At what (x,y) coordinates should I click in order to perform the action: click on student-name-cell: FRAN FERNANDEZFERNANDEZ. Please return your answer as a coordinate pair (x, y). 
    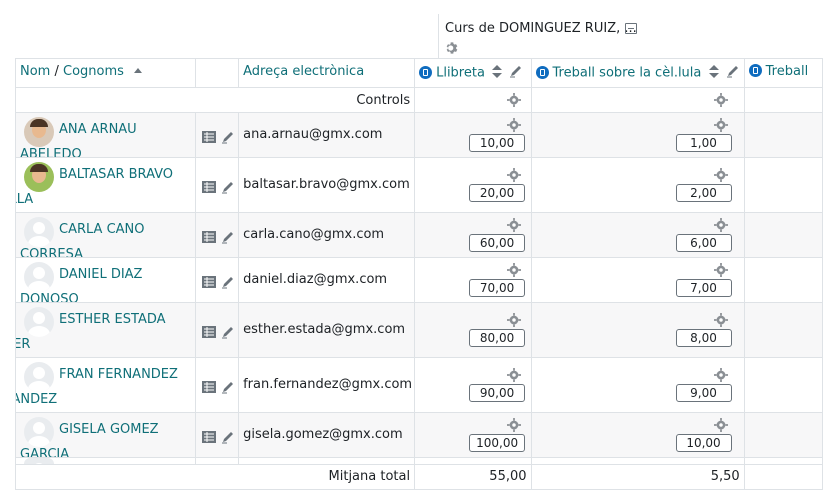
    Looking at the image, I should click on (105, 385).